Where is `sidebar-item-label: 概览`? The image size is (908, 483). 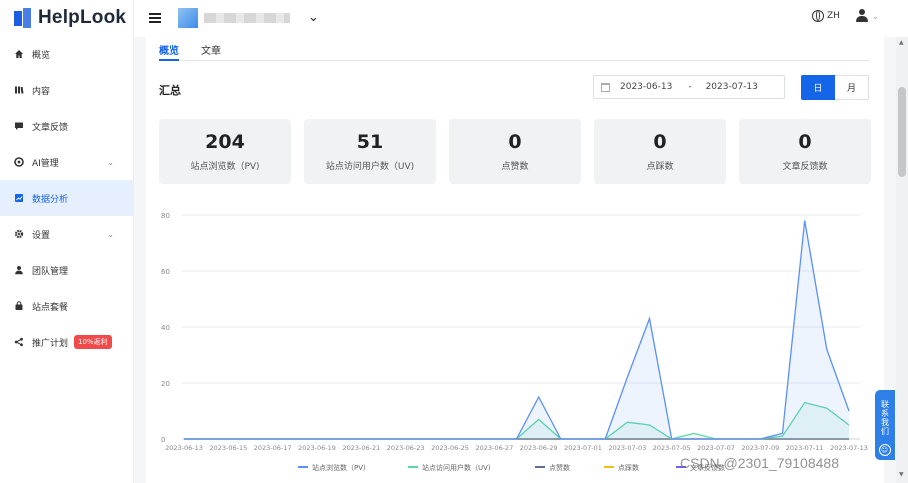 sidebar-item-label: 概览 is located at coordinates (41, 55).